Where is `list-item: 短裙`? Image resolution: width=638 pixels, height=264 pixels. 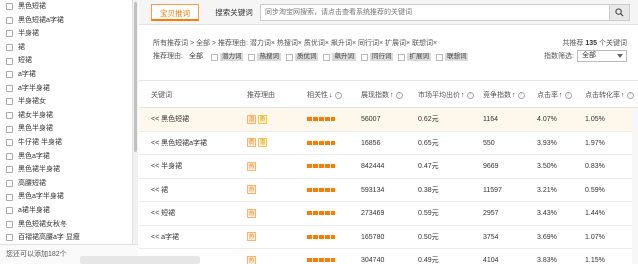 list-item: 短裙 is located at coordinates (66, 61).